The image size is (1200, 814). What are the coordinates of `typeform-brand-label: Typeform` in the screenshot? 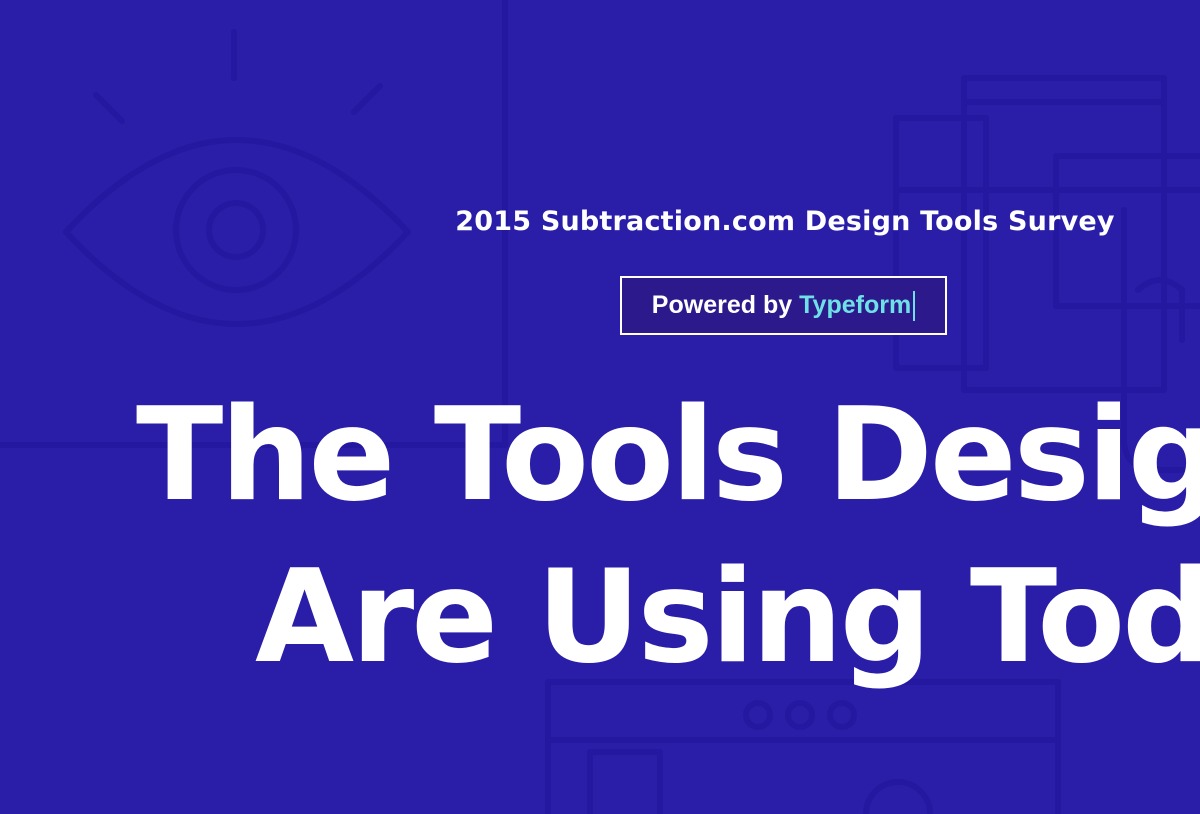 It's located at (855, 305).